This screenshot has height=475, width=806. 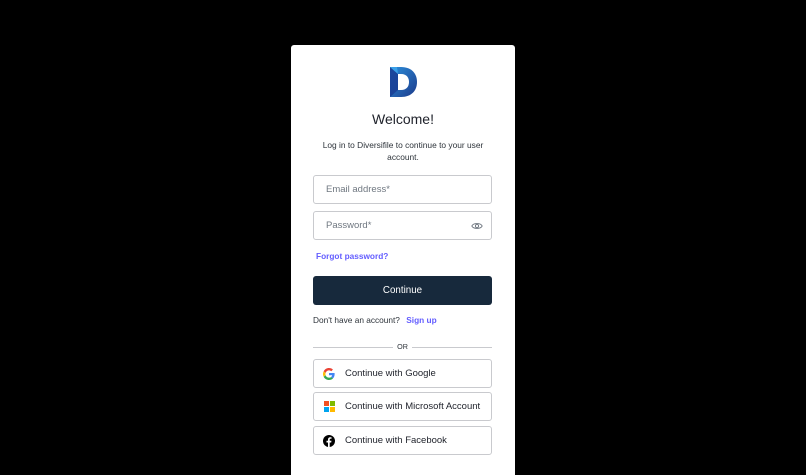 I want to click on google-login-label: Continue with Google, so click(x=390, y=373).